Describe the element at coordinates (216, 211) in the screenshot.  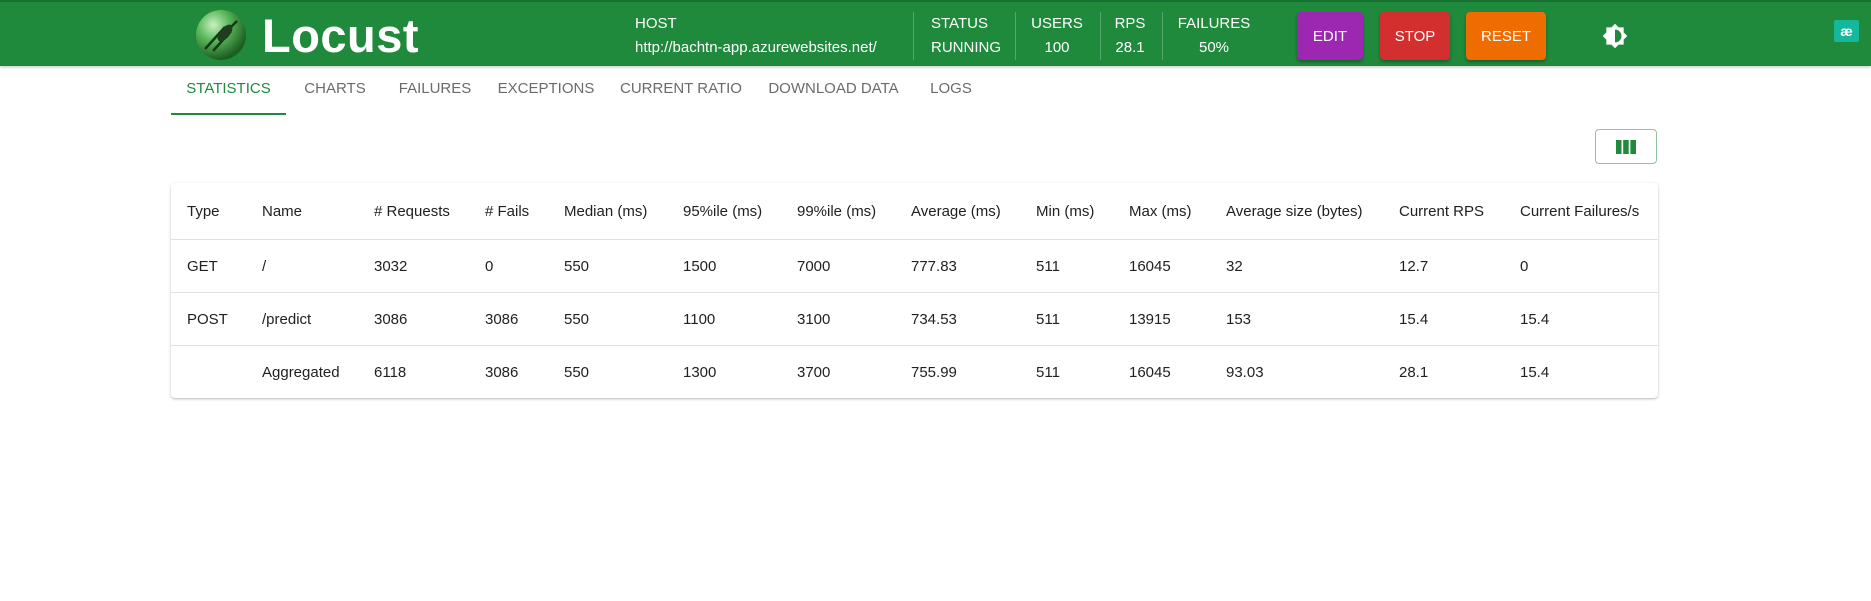
I see `column-header: Type` at that location.